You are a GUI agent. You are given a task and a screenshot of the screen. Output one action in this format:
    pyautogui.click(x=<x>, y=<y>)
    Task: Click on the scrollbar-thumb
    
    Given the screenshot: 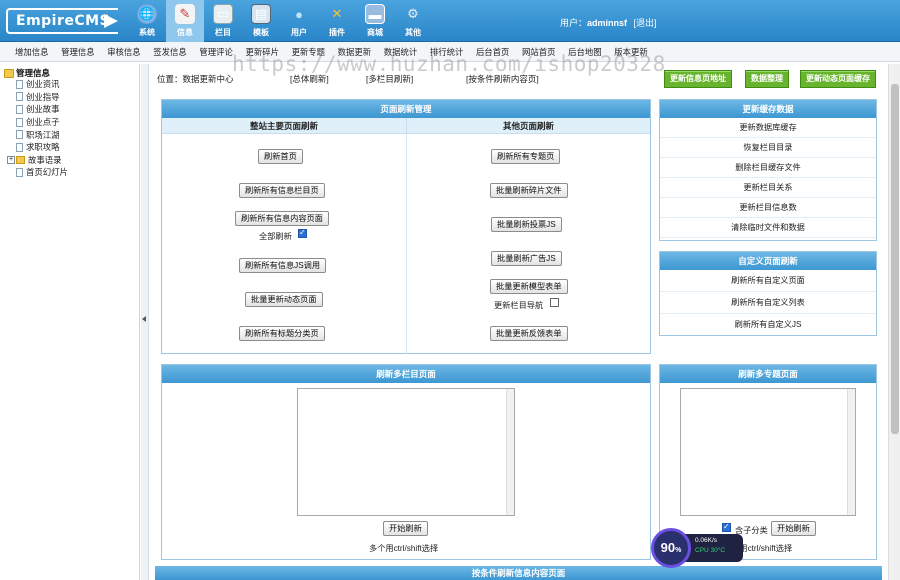 What is the action you would take?
    pyautogui.click(x=895, y=259)
    